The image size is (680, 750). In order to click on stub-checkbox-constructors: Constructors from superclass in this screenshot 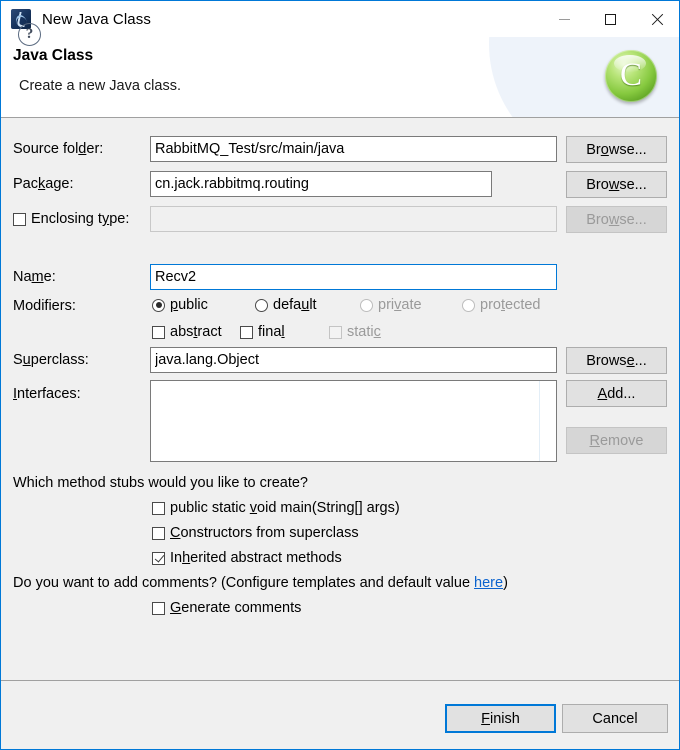, I will do `click(255, 533)`.